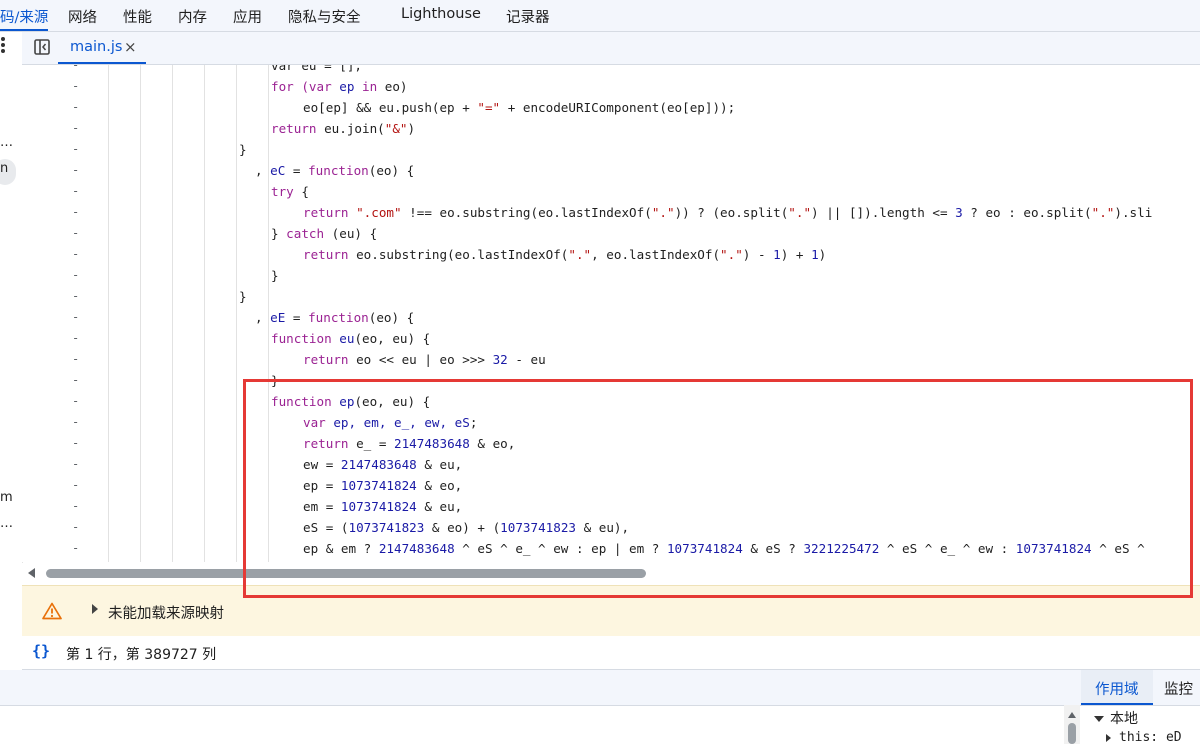 Image resolution: width=1200 pixels, height=745 pixels. What do you see at coordinates (420, 359) in the screenshot?
I see `code-token: eo << eu | eo >>>` at bounding box center [420, 359].